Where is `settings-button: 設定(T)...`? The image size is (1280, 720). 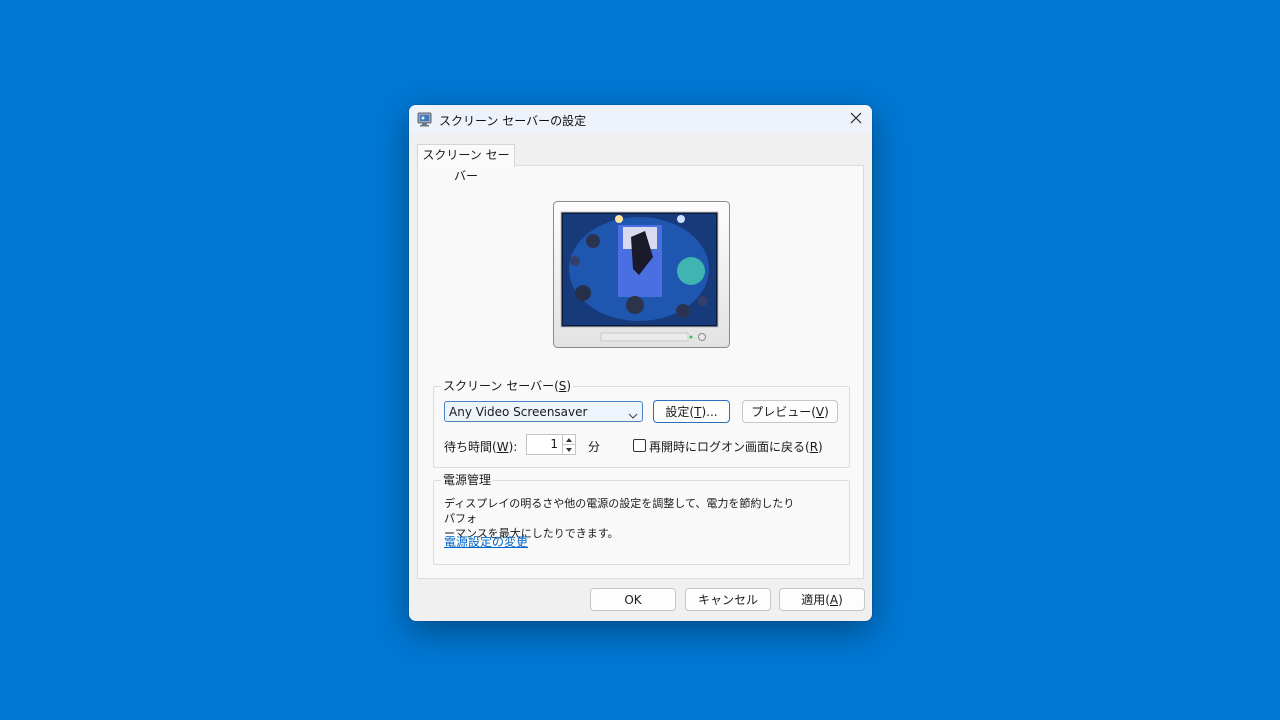 settings-button: 設定(T)... is located at coordinates (691, 411).